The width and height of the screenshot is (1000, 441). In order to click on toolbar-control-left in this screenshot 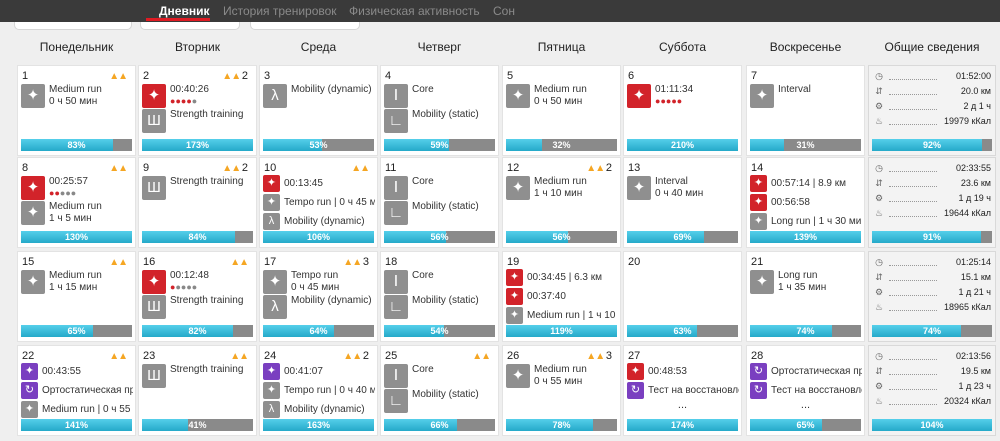, I will do `click(73, 26)`.